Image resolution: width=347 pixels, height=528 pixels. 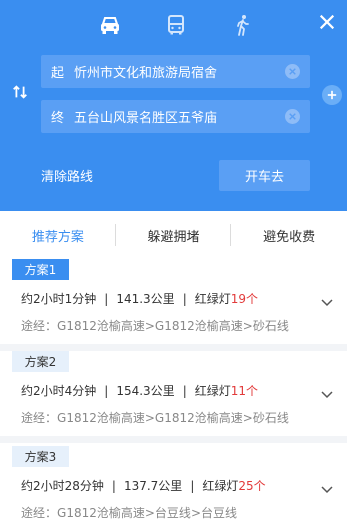 What do you see at coordinates (252, 486) in the screenshot?
I see `traffic-lights-count: 25个` at bounding box center [252, 486].